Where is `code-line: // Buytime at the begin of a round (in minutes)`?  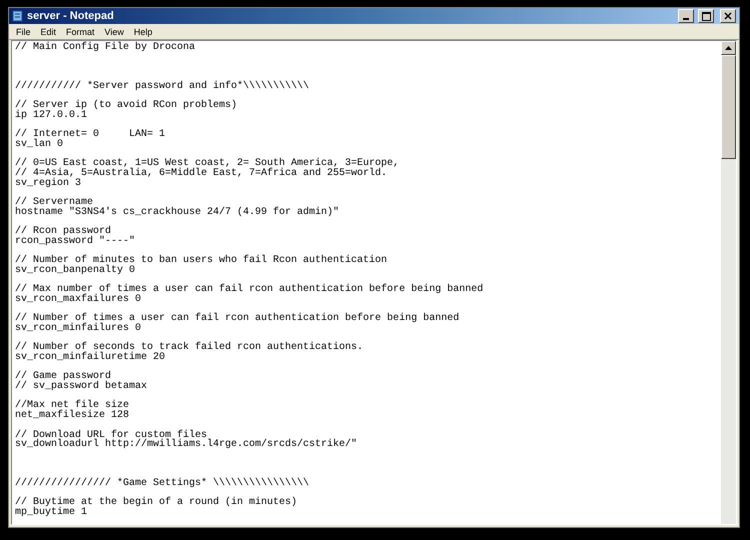 code-line: // Buytime at the begin of a round (in minutes) is located at coordinates (156, 503).